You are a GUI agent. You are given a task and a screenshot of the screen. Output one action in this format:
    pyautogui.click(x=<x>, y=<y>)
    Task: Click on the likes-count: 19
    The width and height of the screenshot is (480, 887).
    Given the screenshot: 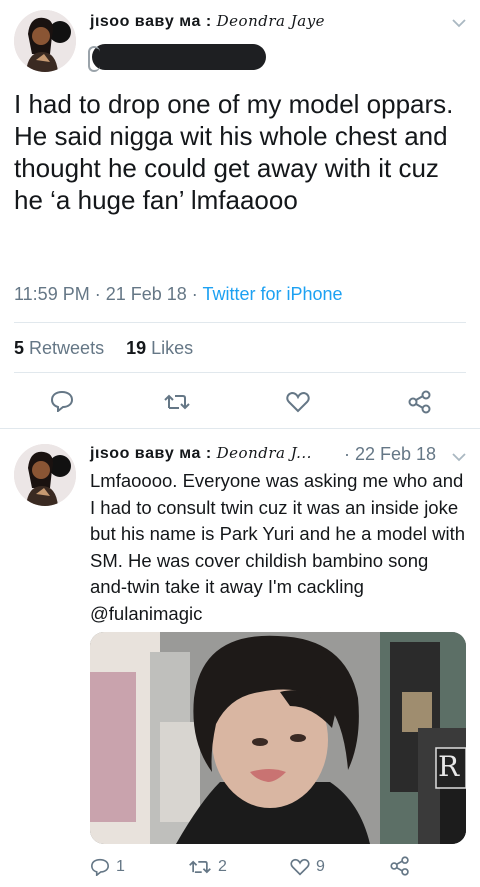 What is the action you would take?
    pyautogui.click(x=136, y=348)
    